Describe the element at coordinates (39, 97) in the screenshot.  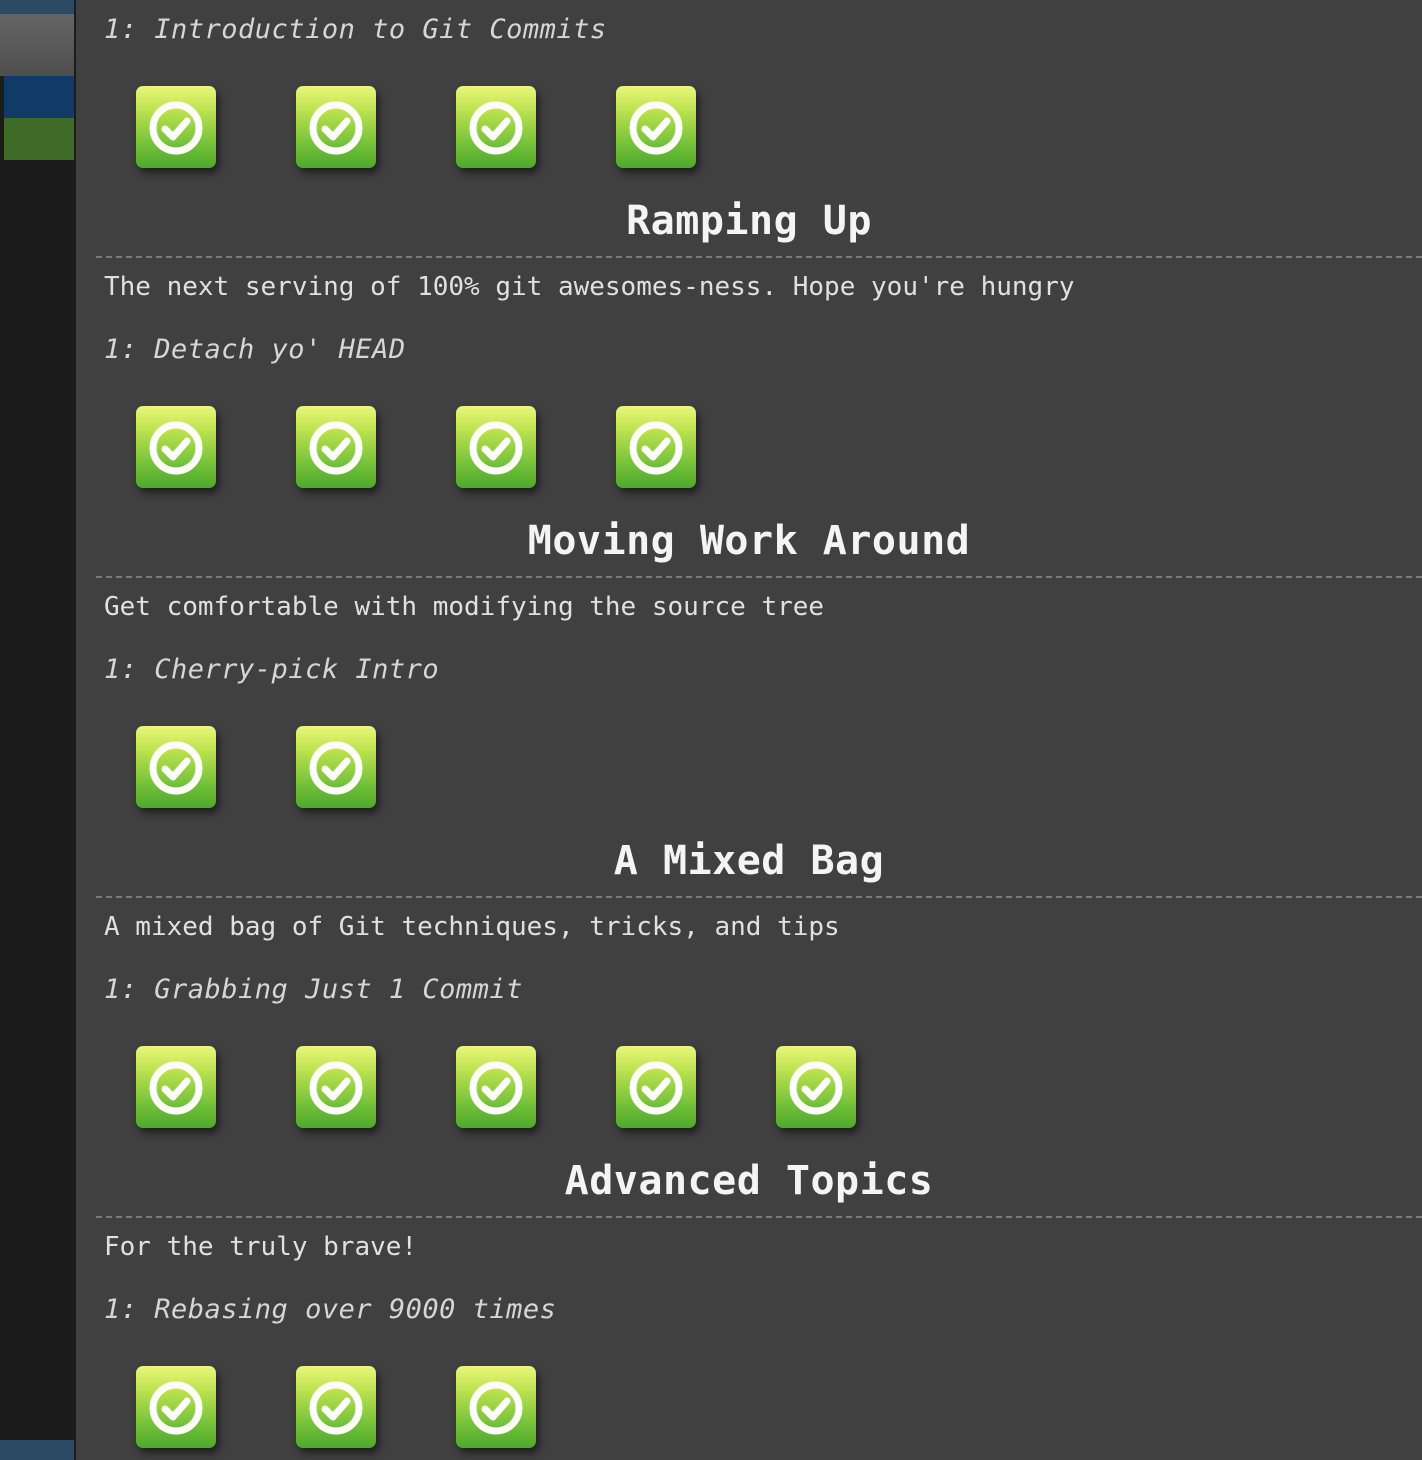
I see `sidebar-item-active` at that location.